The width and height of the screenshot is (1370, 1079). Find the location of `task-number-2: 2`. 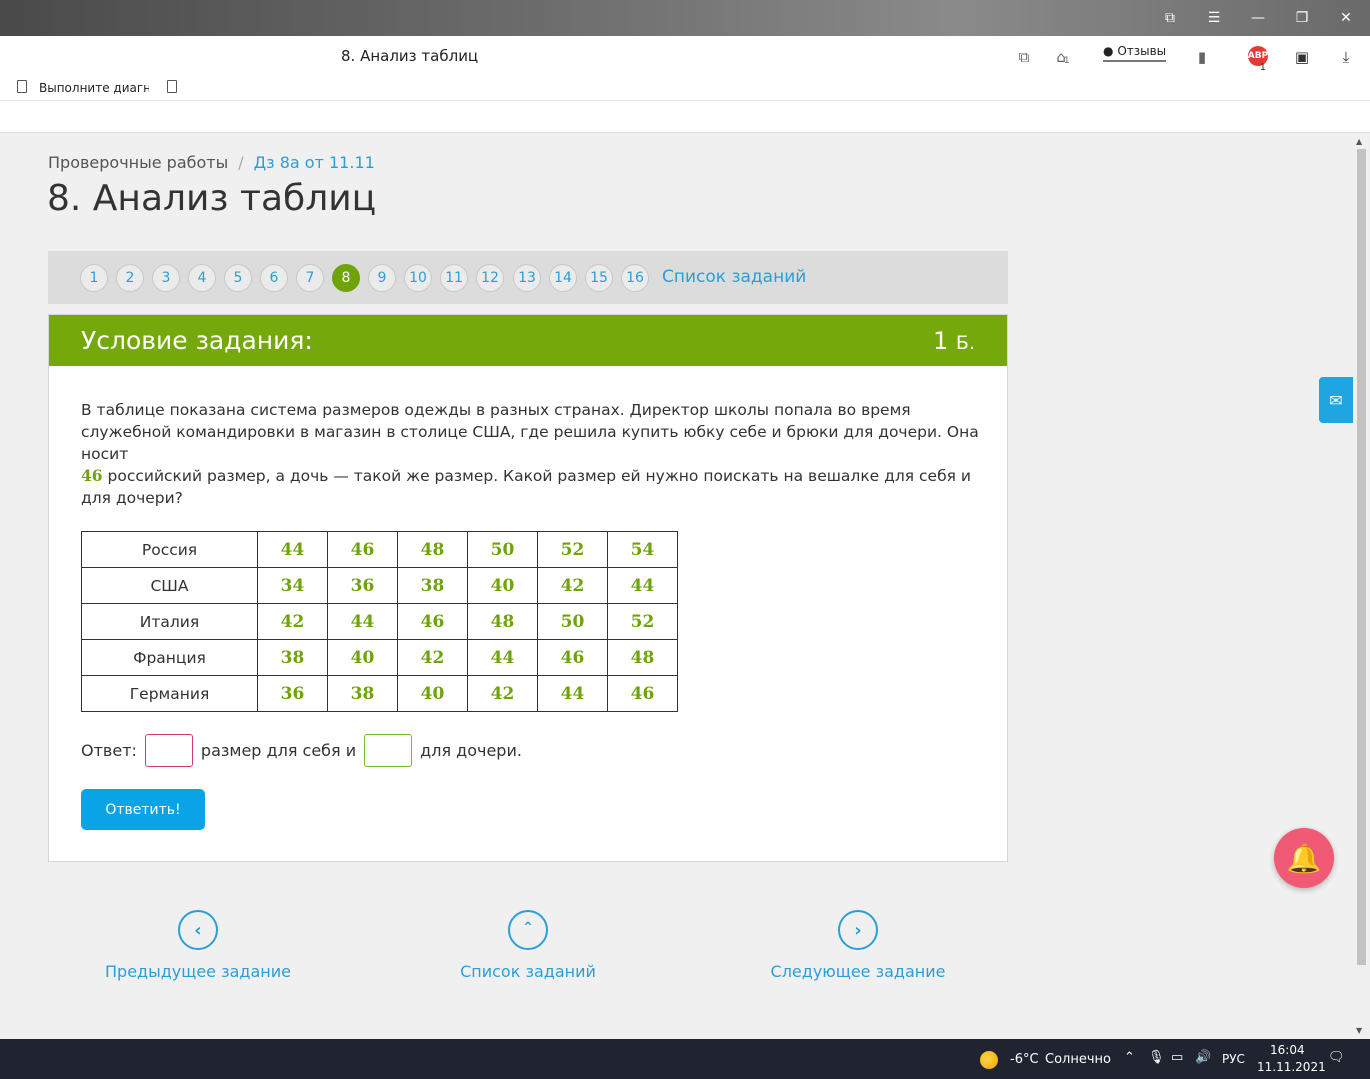

task-number-2: 2 is located at coordinates (130, 278).